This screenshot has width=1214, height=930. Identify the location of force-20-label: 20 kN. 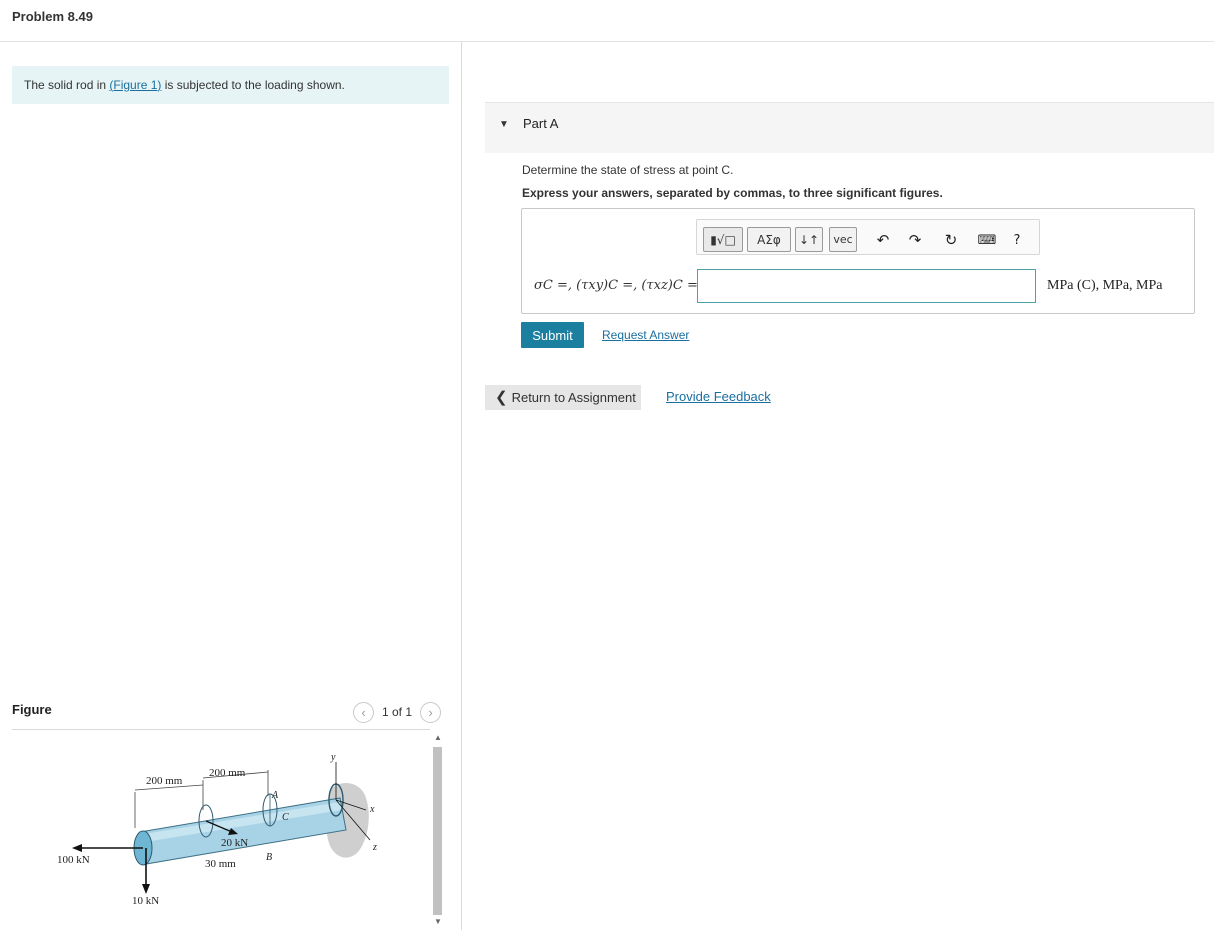
(234, 843).